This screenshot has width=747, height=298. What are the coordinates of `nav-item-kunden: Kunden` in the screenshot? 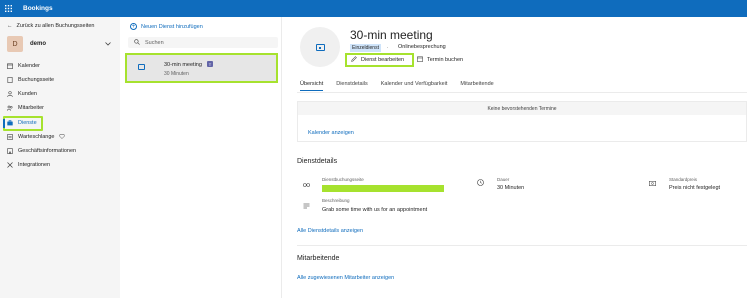 It's located at (22, 94).